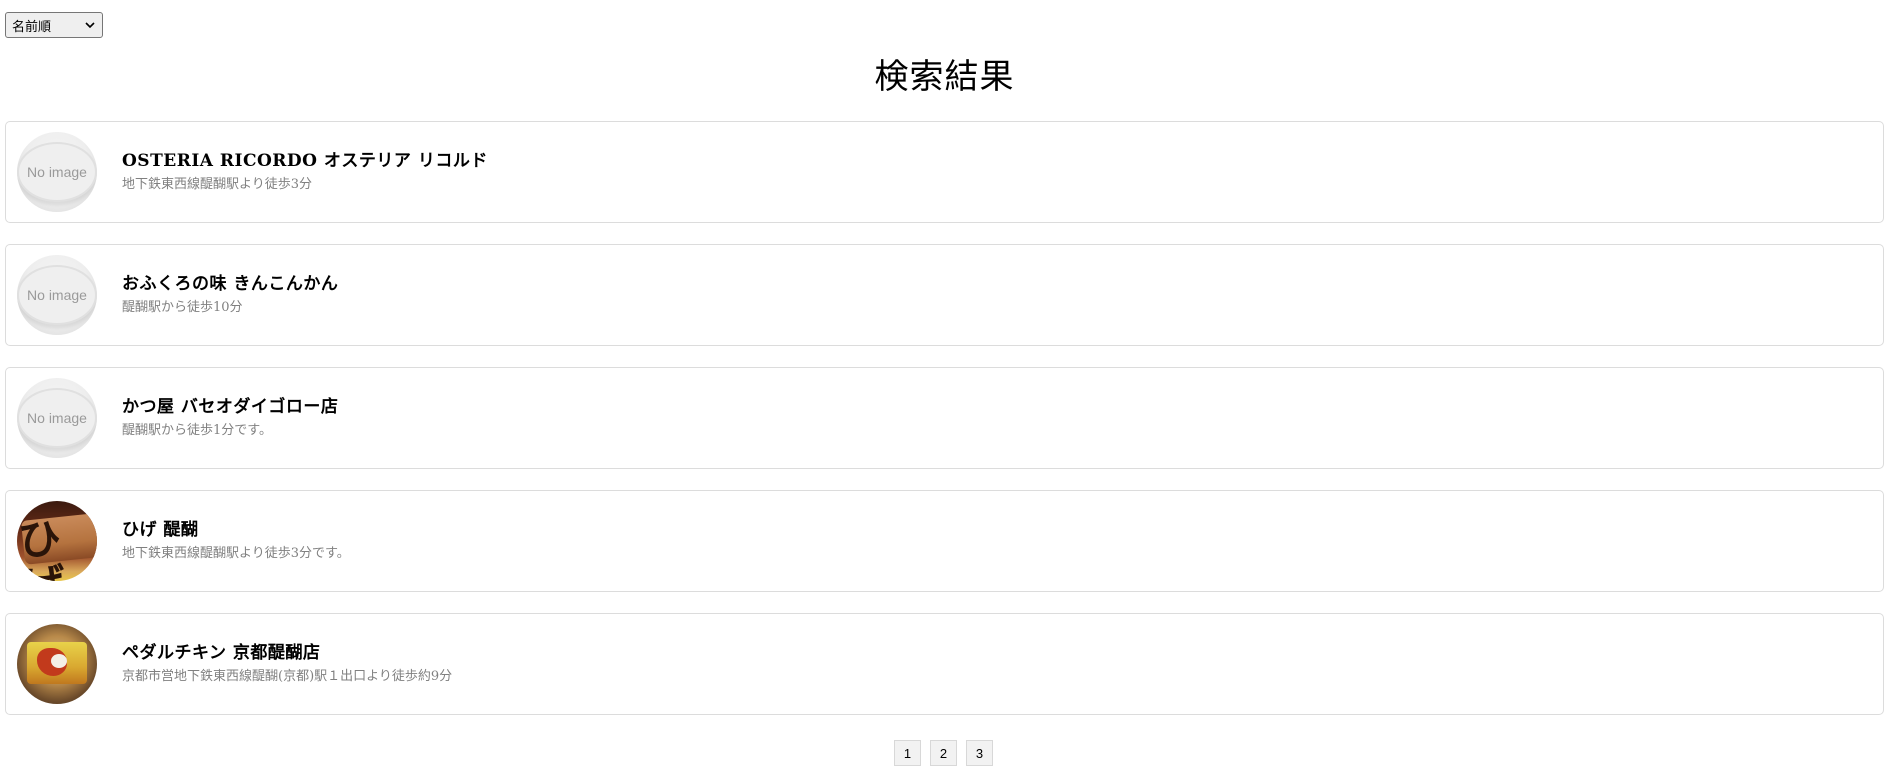  What do you see at coordinates (90, 25) in the screenshot?
I see `chevron-down-icon` at bounding box center [90, 25].